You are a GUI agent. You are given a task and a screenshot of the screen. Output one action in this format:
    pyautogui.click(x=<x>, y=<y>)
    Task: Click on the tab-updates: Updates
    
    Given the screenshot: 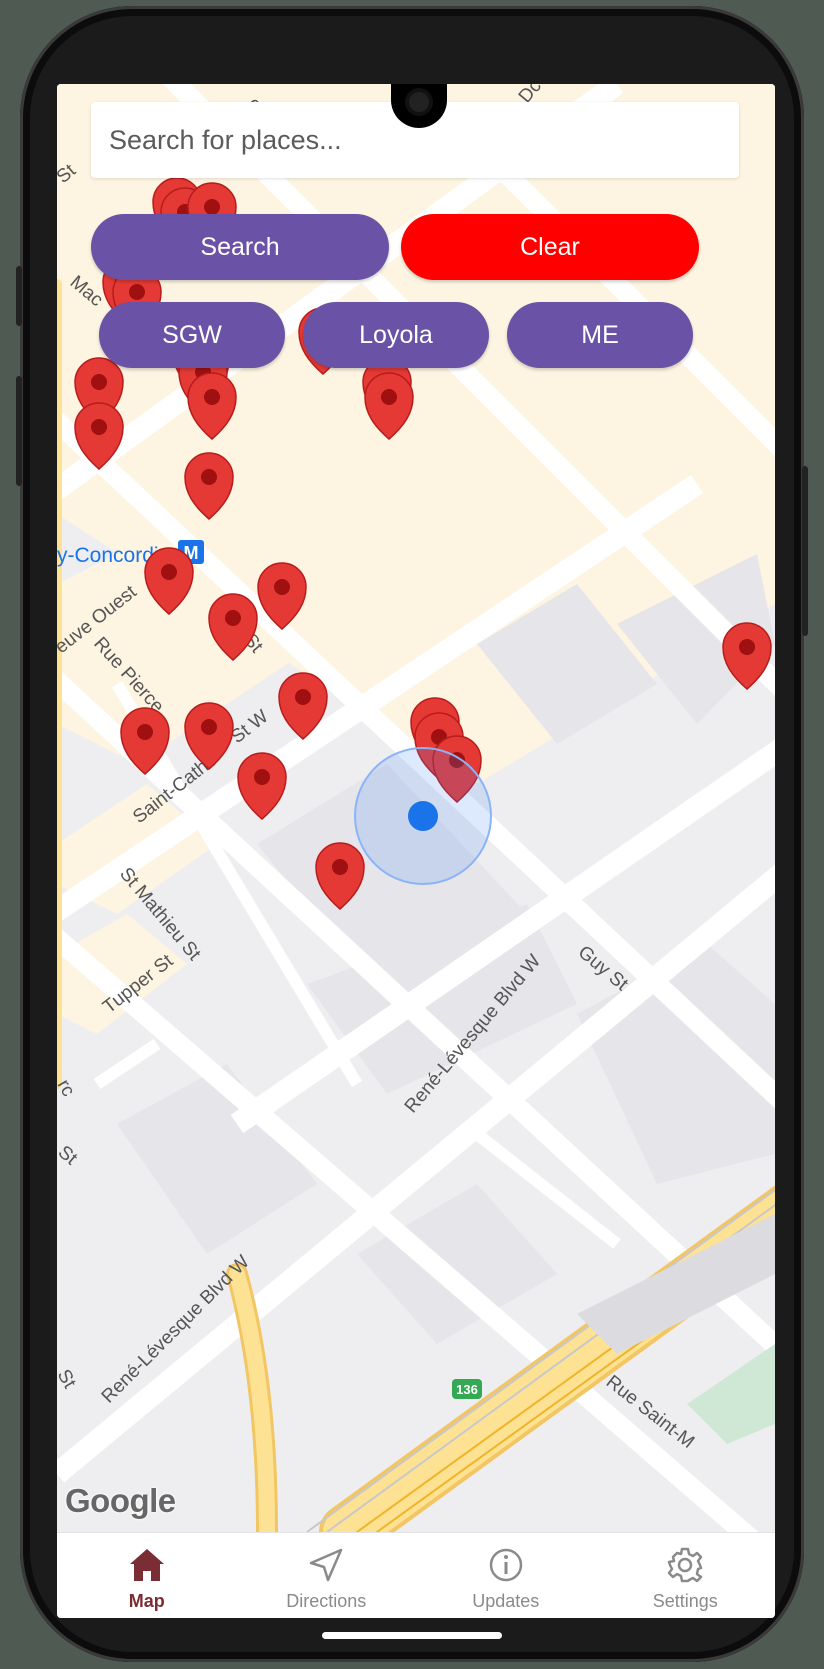 What is the action you would take?
    pyautogui.click(x=506, y=1575)
    